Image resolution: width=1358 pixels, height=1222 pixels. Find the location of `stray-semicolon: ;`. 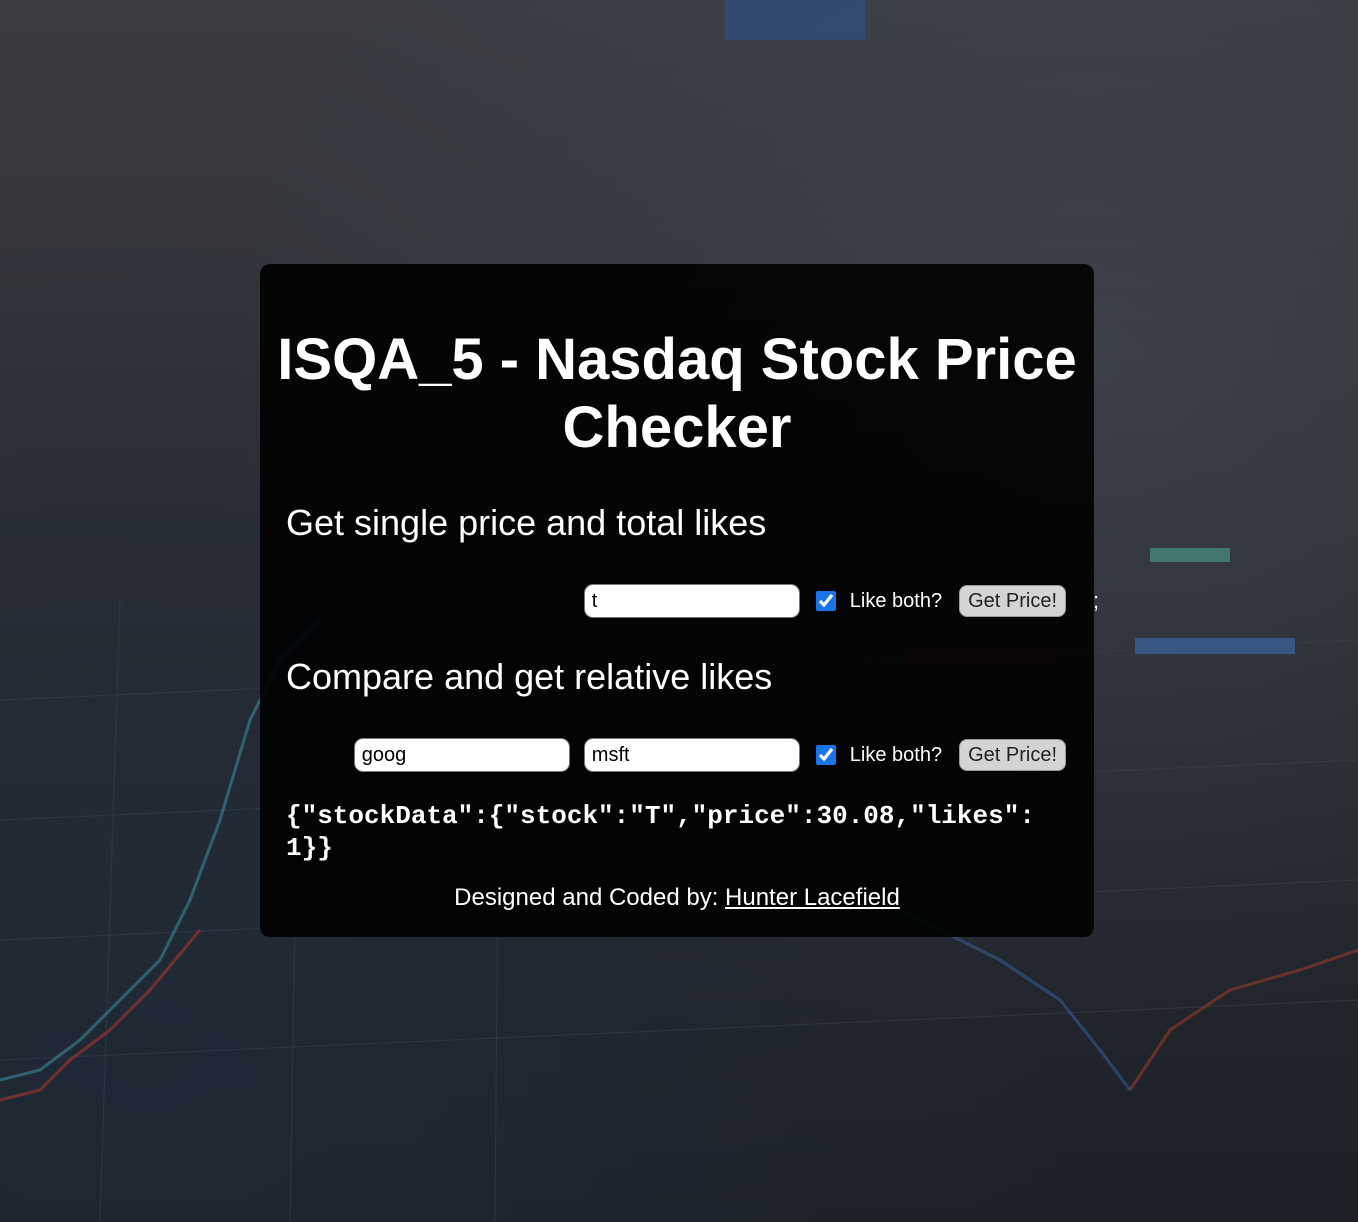

stray-semicolon: ; is located at coordinates (1096, 600).